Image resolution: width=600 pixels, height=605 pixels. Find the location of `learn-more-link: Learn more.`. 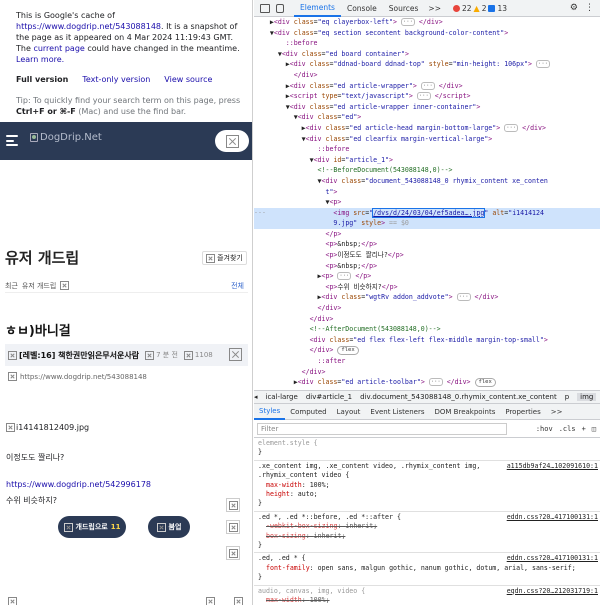

learn-more-link: Learn more. is located at coordinates (40, 59).